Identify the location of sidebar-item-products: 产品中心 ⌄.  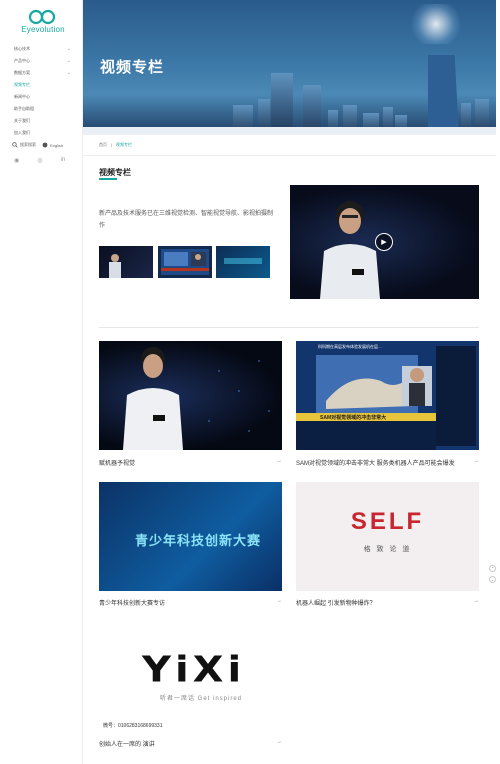
(41, 61).